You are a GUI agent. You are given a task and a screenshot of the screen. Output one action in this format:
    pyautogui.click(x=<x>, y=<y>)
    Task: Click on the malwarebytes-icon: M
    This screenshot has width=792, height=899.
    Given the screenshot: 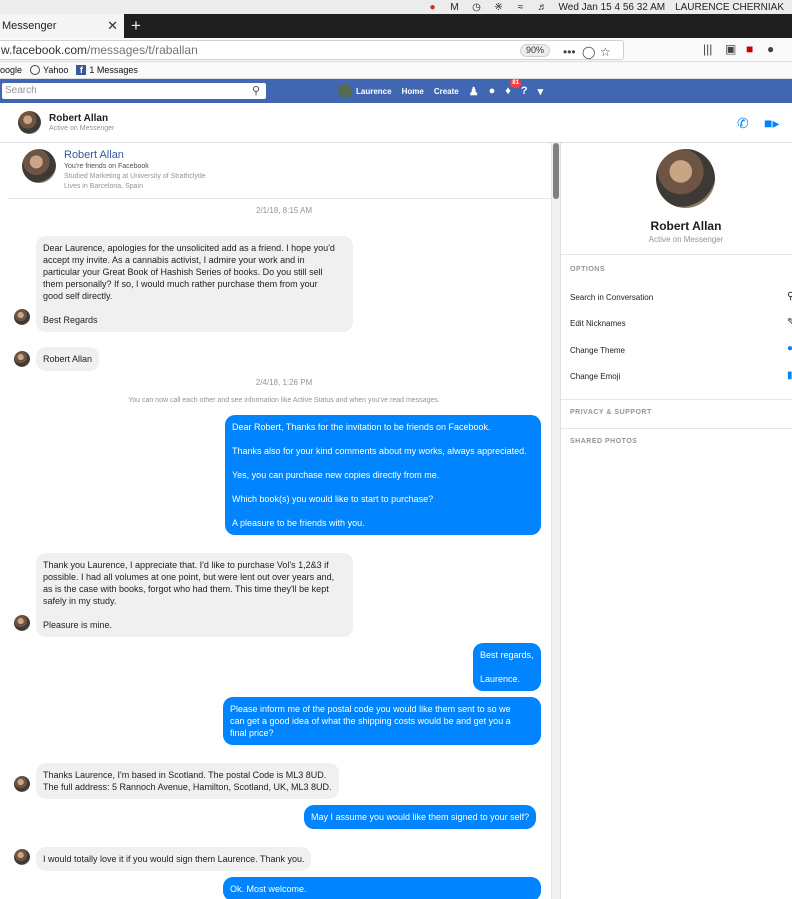 What is the action you would take?
    pyautogui.click(x=455, y=7)
    